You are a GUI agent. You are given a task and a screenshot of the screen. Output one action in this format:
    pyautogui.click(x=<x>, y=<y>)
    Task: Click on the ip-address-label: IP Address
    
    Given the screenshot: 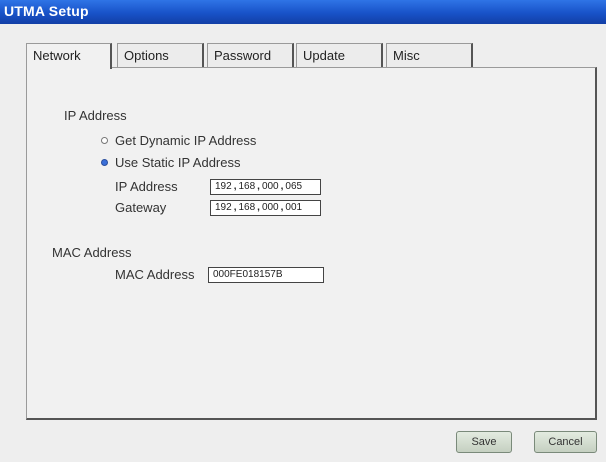 What is the action you would take?
    pyautogui.click(x=146, y=186)
    